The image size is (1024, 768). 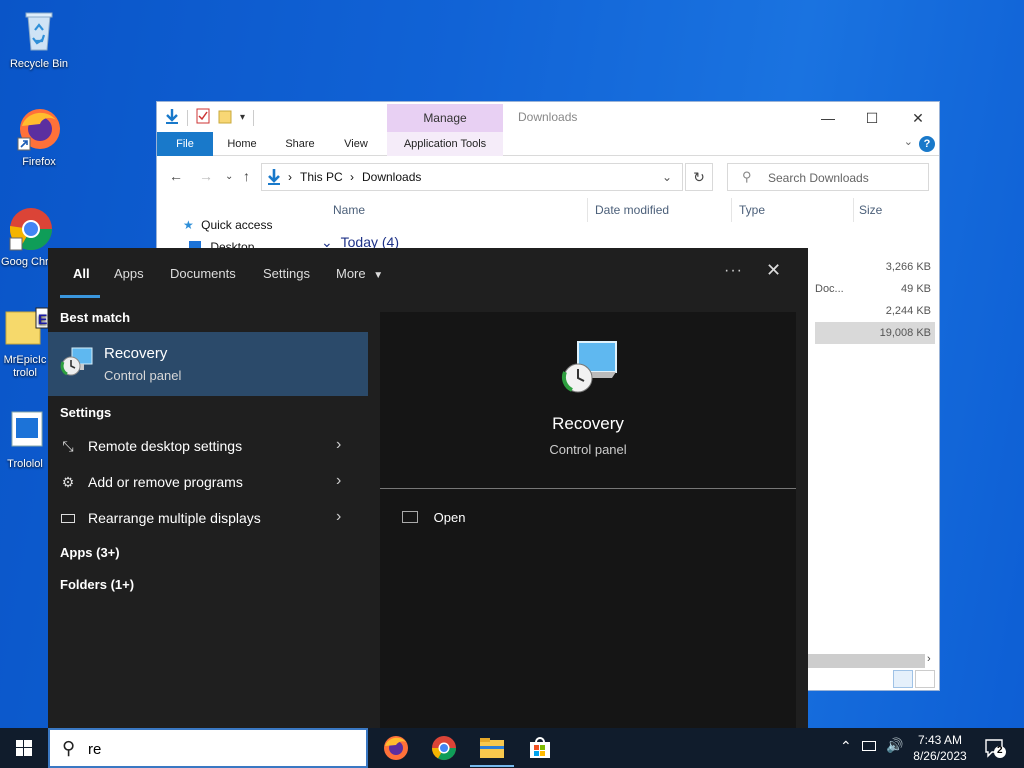 I want to click on folder-icon: E, so click(x=25, y=327).